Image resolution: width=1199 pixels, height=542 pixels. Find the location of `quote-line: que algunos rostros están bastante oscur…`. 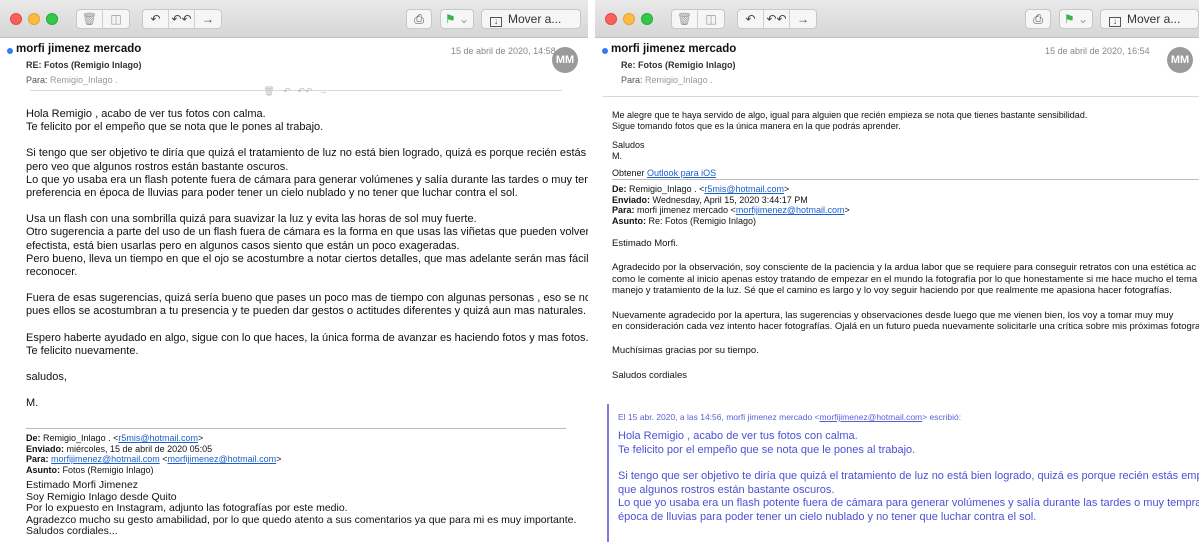

quote-line: que algunos rostros están bastante oscur… is located at coordinates (726, 489).